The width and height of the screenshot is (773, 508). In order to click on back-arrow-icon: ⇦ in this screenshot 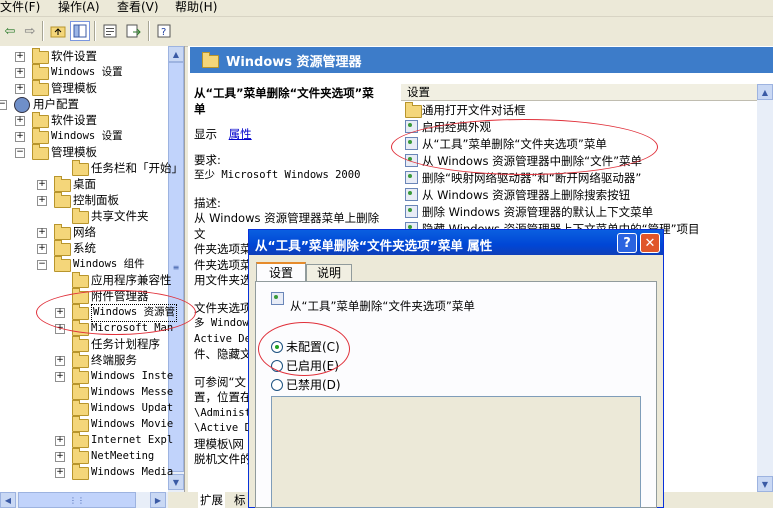, I will do `click(10, 31)`.